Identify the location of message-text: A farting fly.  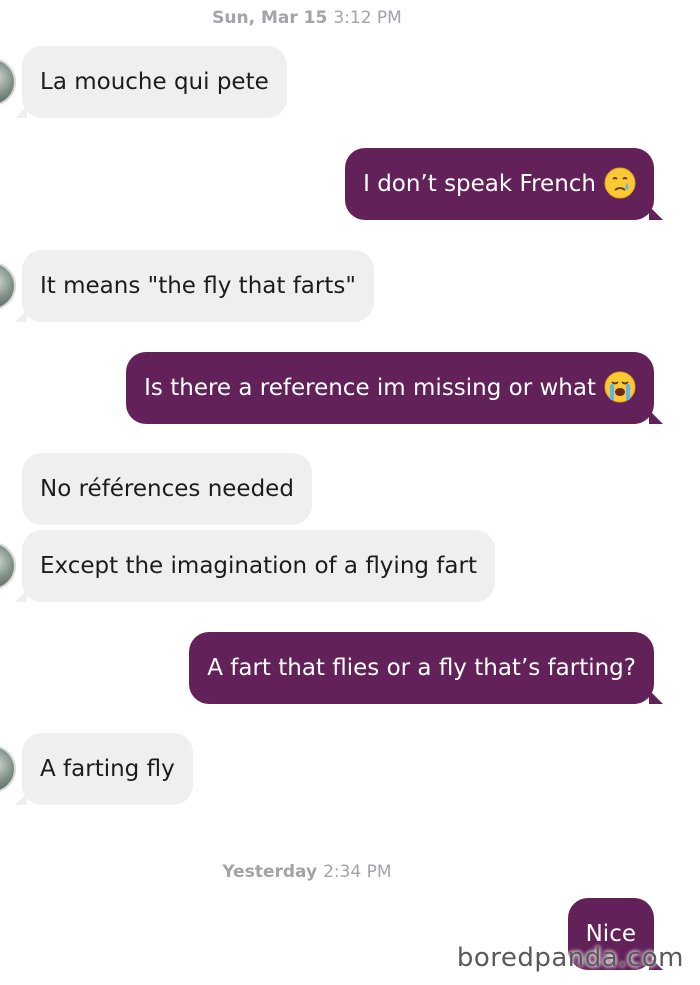
(107, 769).